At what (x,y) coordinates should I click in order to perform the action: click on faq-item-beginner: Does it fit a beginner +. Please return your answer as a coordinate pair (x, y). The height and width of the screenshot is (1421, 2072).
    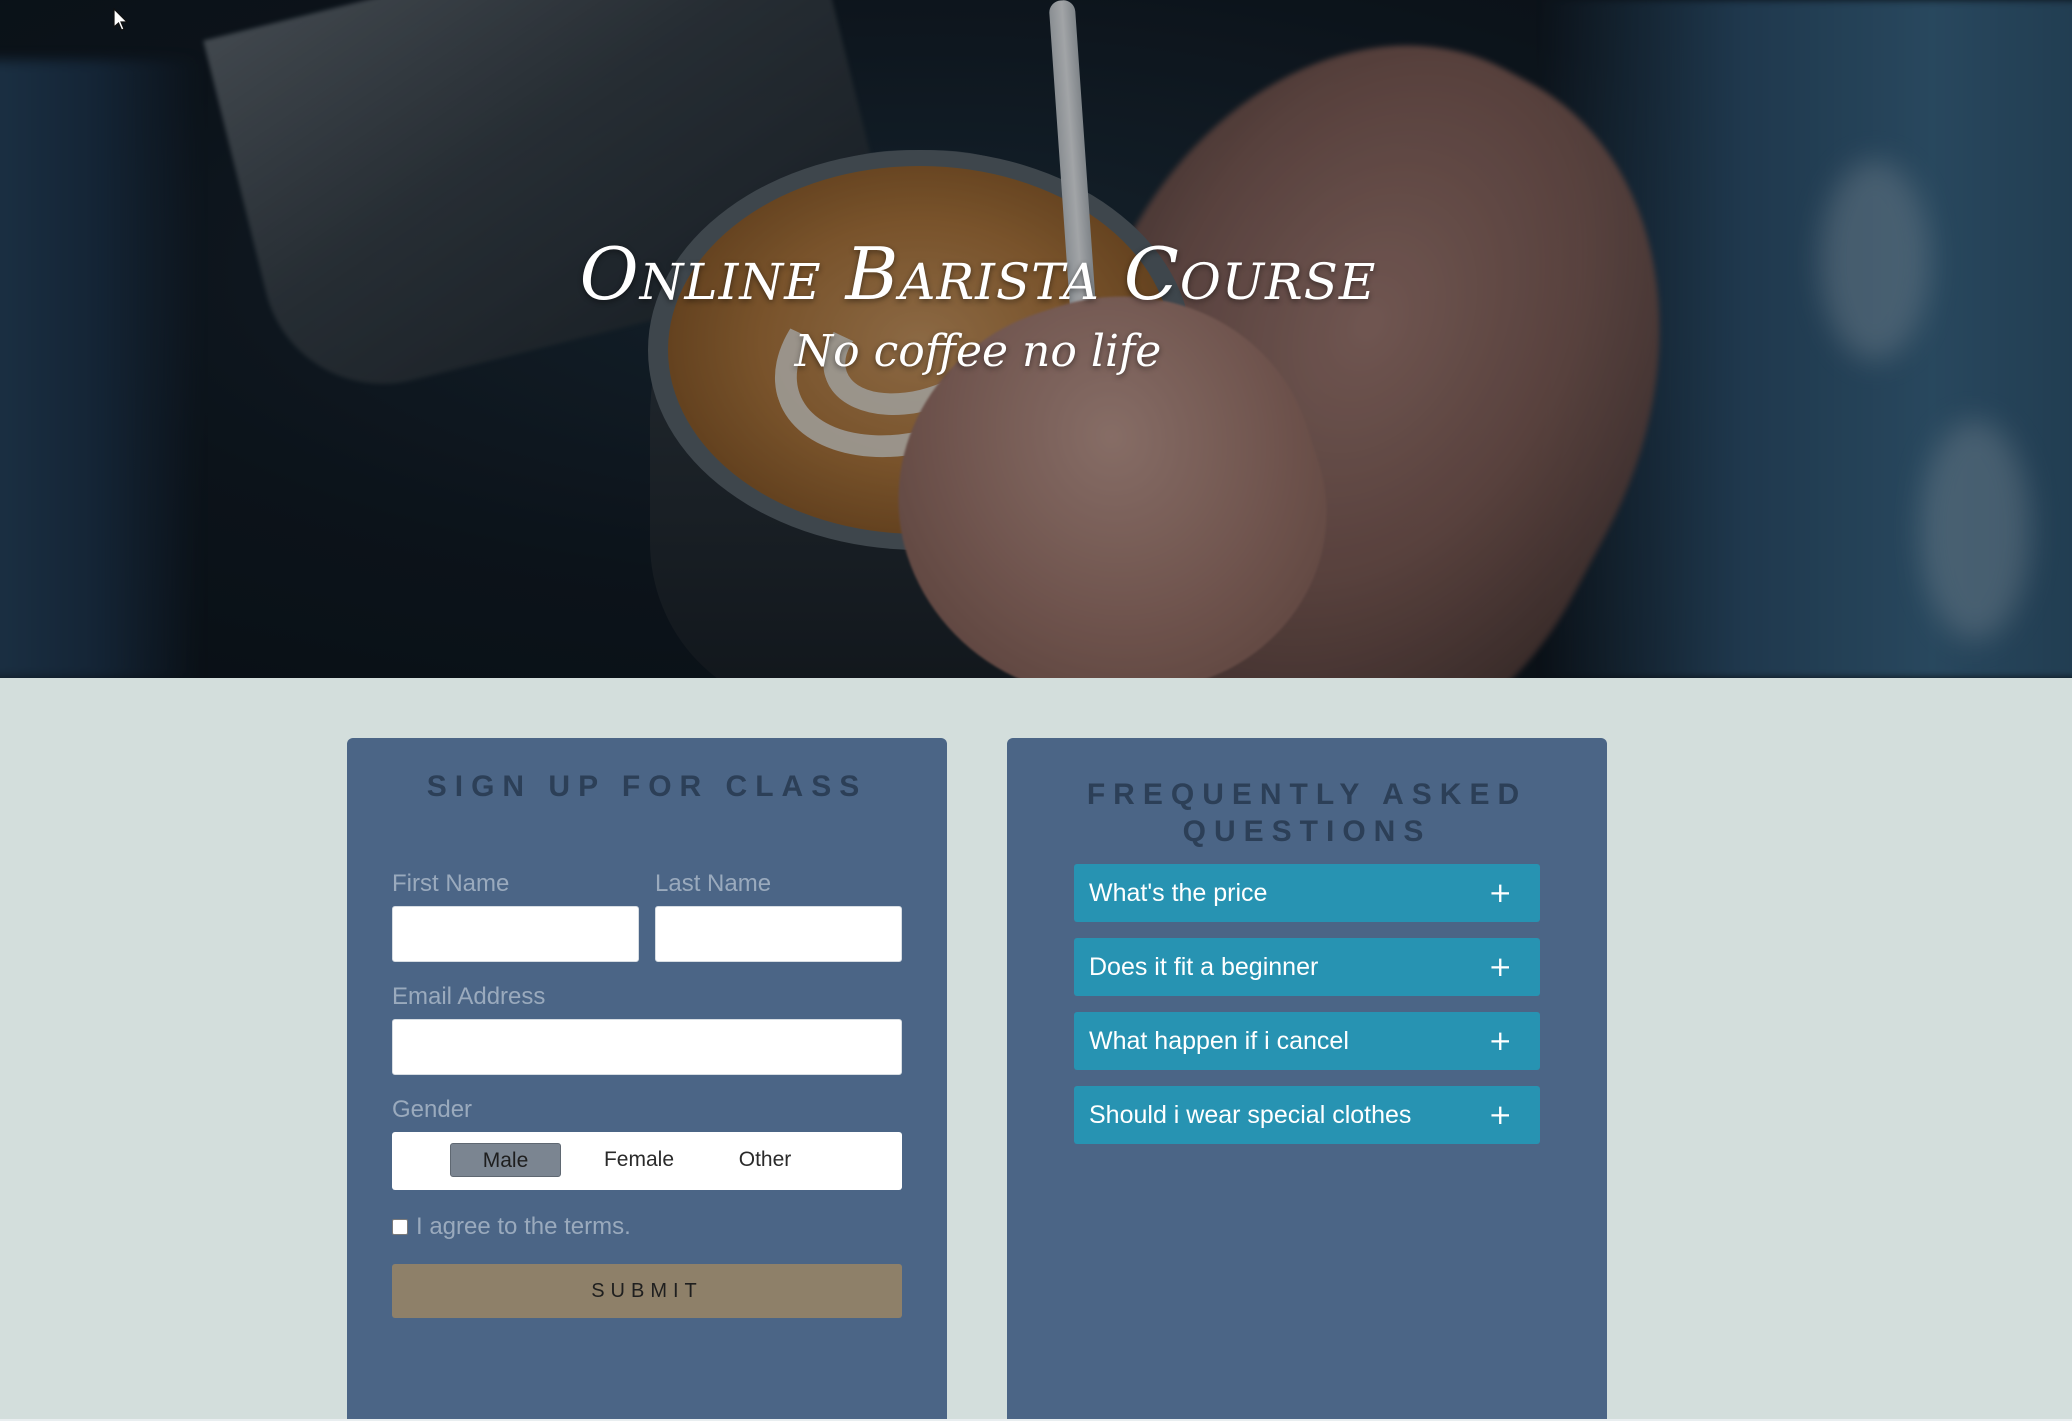
    Looking at the image, I should click on (1307, 967).